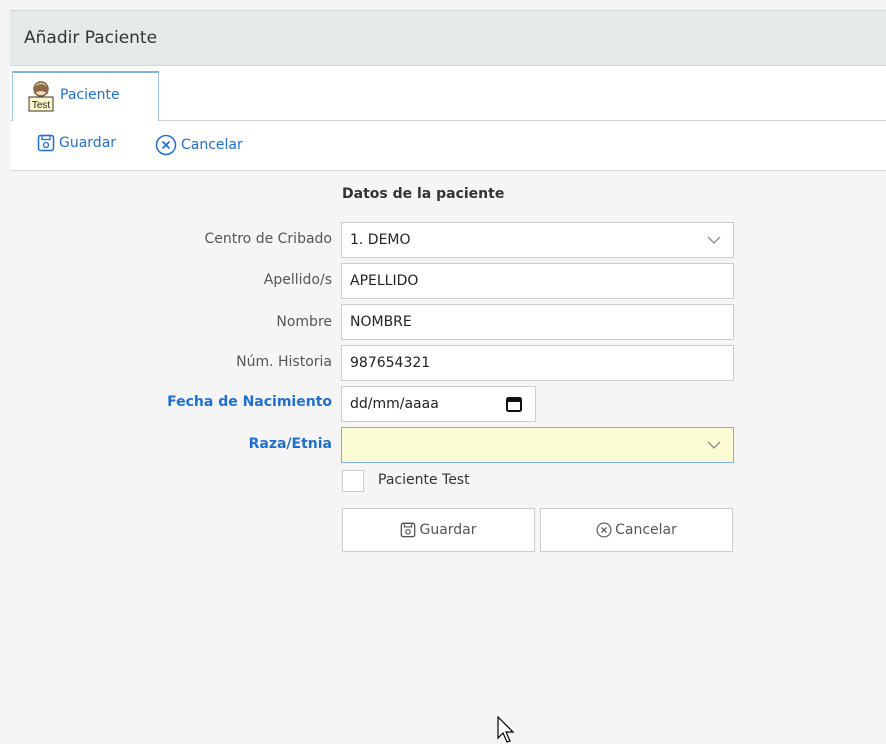  What do you see at coordinates (537, 322) in the screenshot?
I see `nombre-input: NOMBRE` at bounding box center [537, 322].